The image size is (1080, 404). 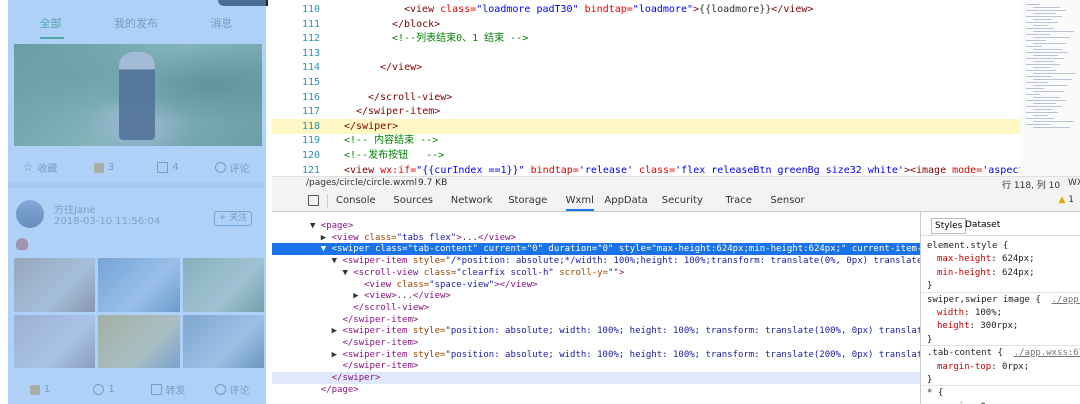 What do you see at coordinates (646, 155) in the screenshot?
I see `code-line: 120 <!--发布按钮 -->` at bounding box center [646, 155].